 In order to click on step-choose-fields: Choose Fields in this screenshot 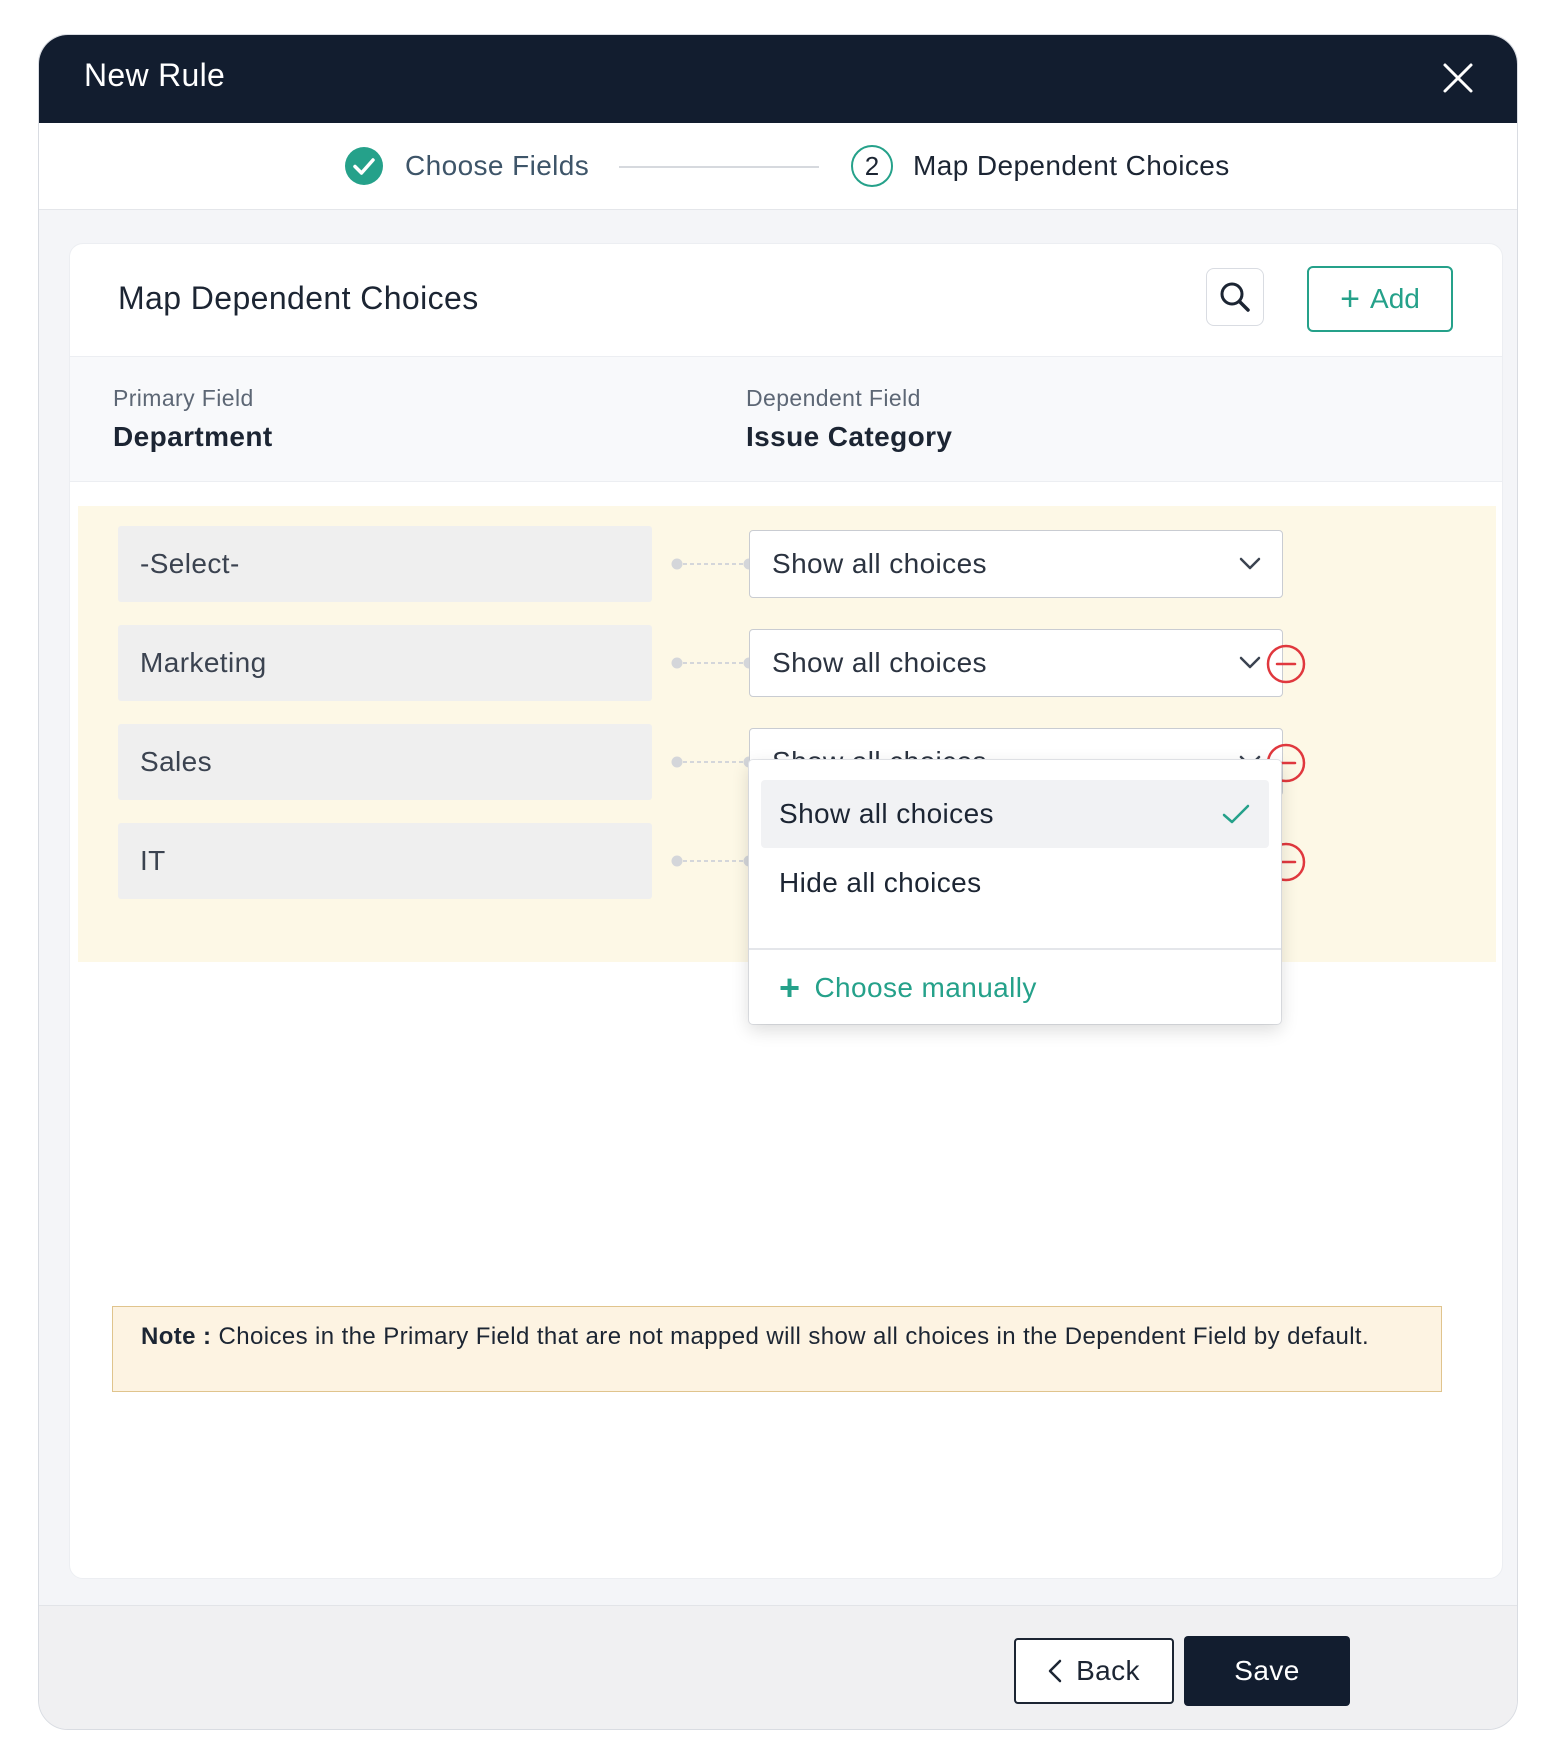, I will do `click(466, 166)`.